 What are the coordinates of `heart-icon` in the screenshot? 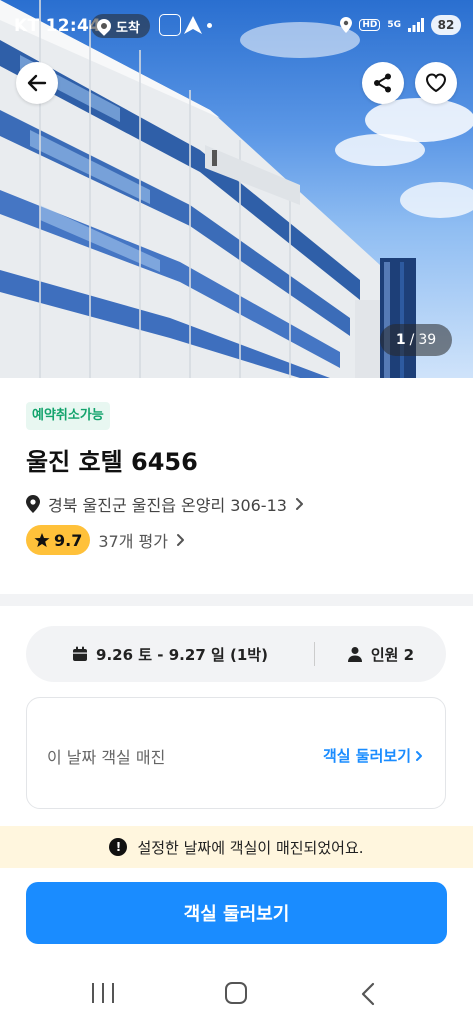 It's located at (436, 83).